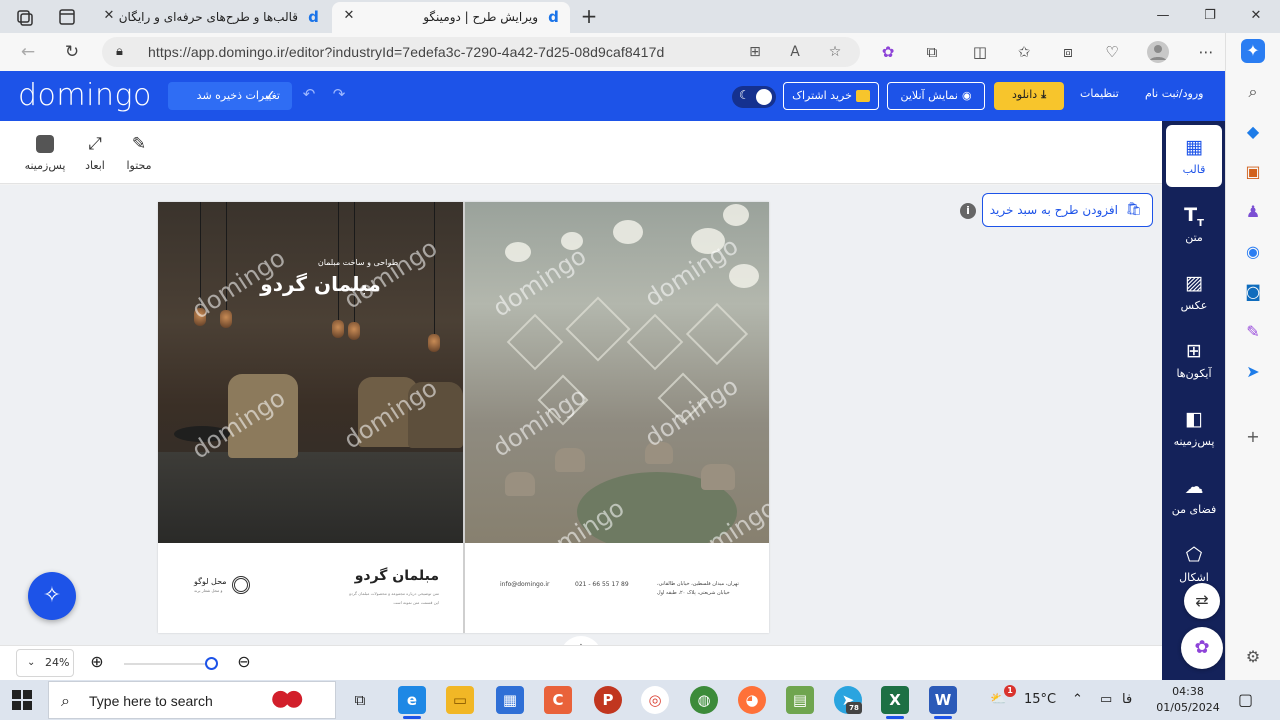 The width and height of the screenshot is (1280, 720). I want to click on weather-icon: ⛅, so click(998, 700).